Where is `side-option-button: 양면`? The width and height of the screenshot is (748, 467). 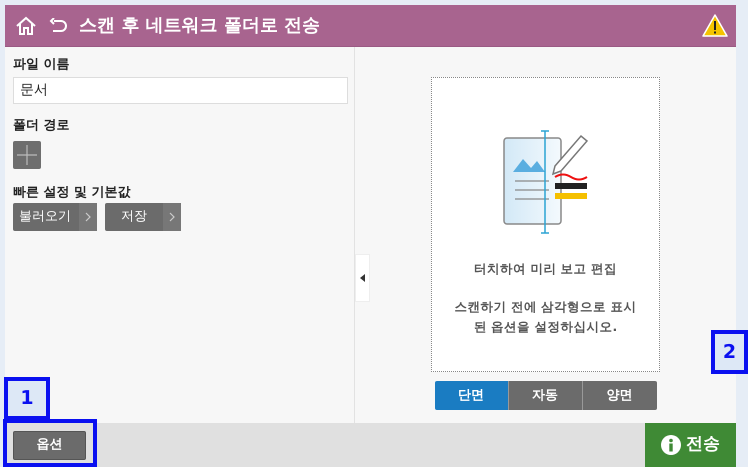
side-option-button: 양면 is located at coordinates (619, 395).